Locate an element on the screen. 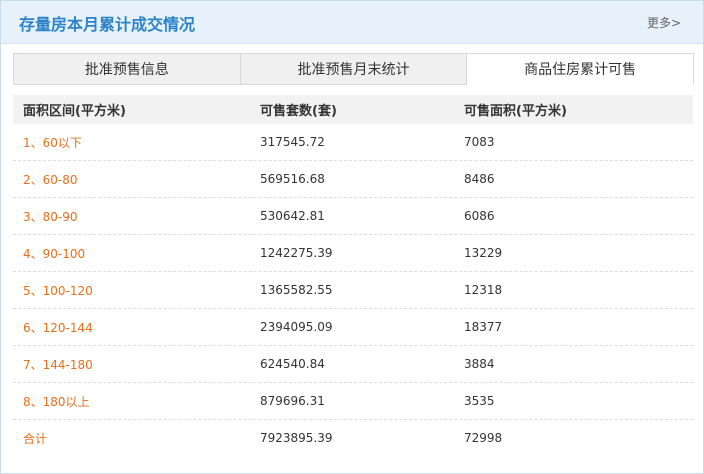  cell-units: 2394095.09 is located at coordinates (296, 327).